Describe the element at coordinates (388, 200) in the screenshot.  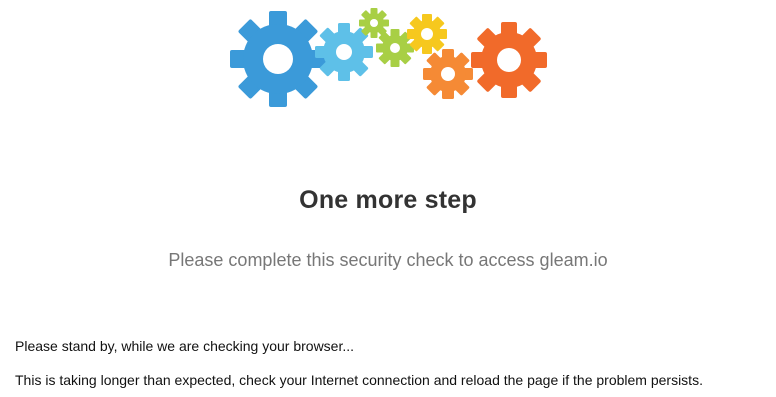
I see `page-title: One more step` at that location.